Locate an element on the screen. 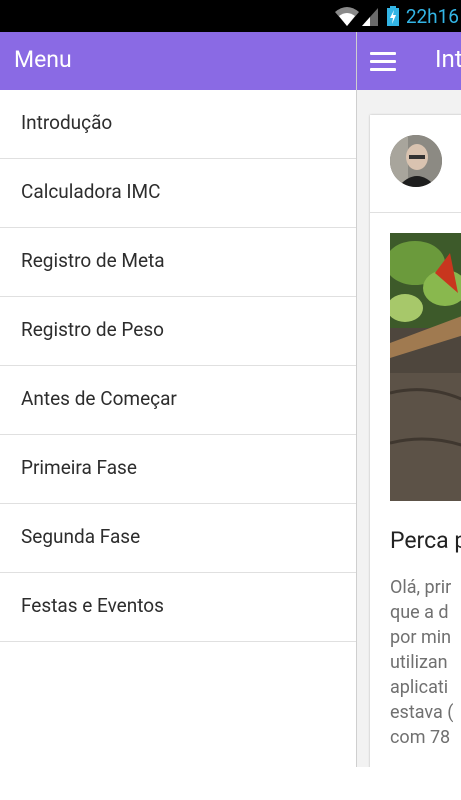 The image size is (461, 800). page-title: Int is located at coordinates (448, 59).